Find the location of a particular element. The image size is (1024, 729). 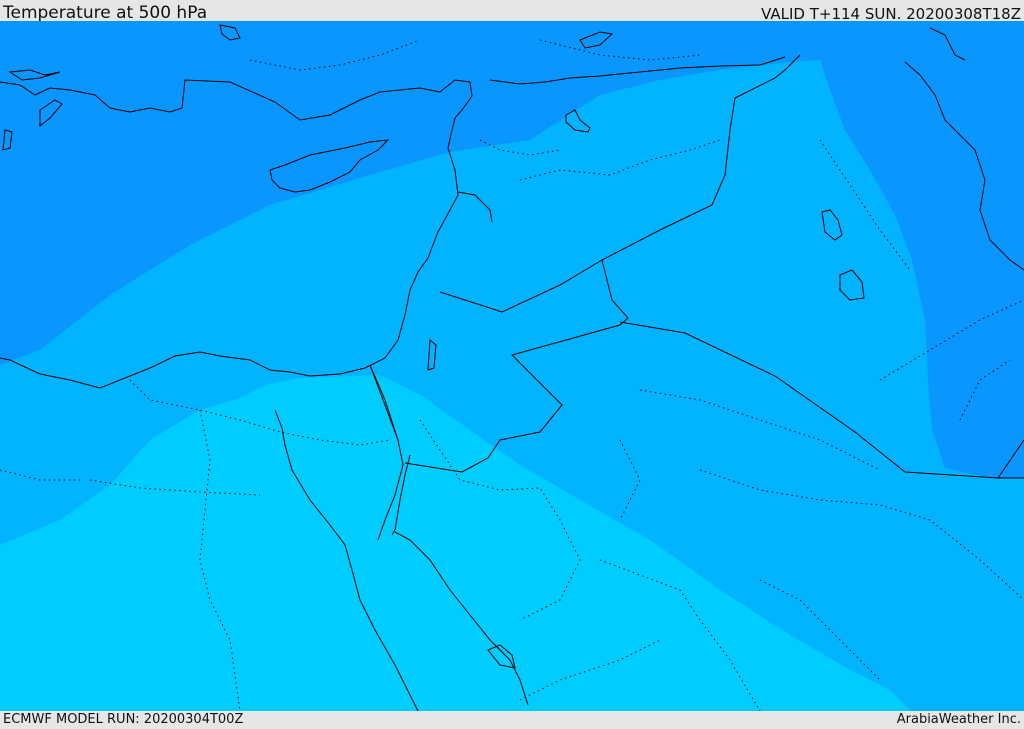

model-run-label: ECMWF MODEL RUN: 20200304T00Z is located at coordinates (123, 719).